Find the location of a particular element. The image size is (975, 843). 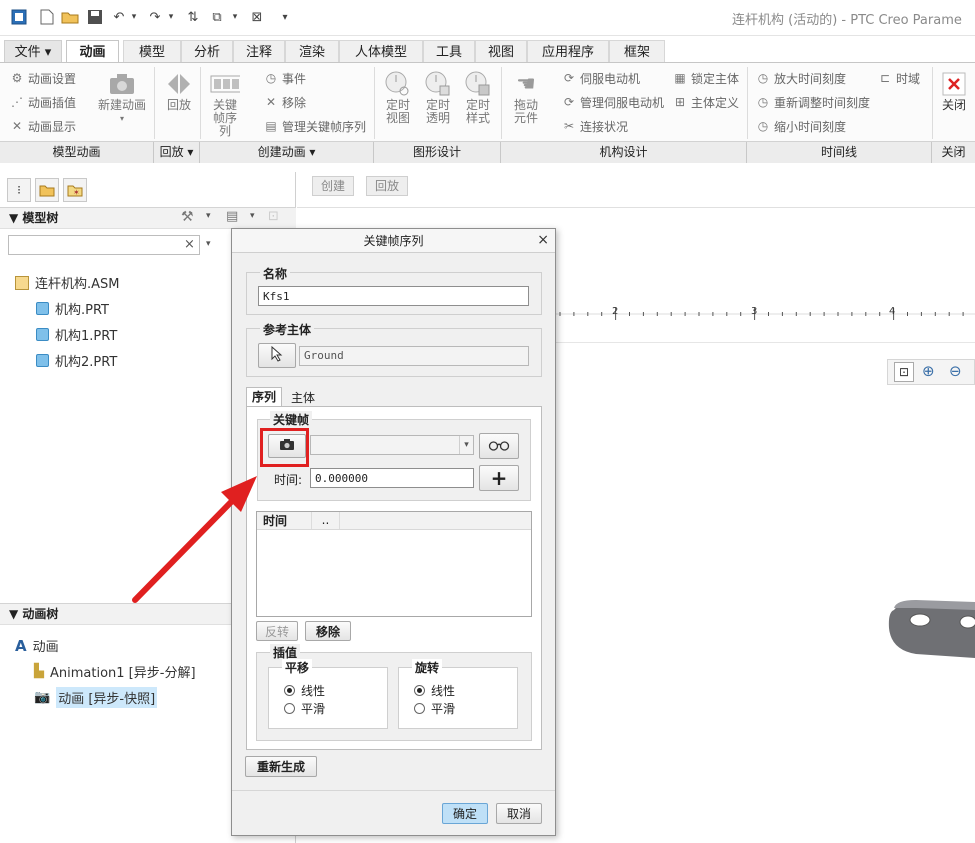

zoom-out-icon: ⊖ is located at coordinates (955, 371).